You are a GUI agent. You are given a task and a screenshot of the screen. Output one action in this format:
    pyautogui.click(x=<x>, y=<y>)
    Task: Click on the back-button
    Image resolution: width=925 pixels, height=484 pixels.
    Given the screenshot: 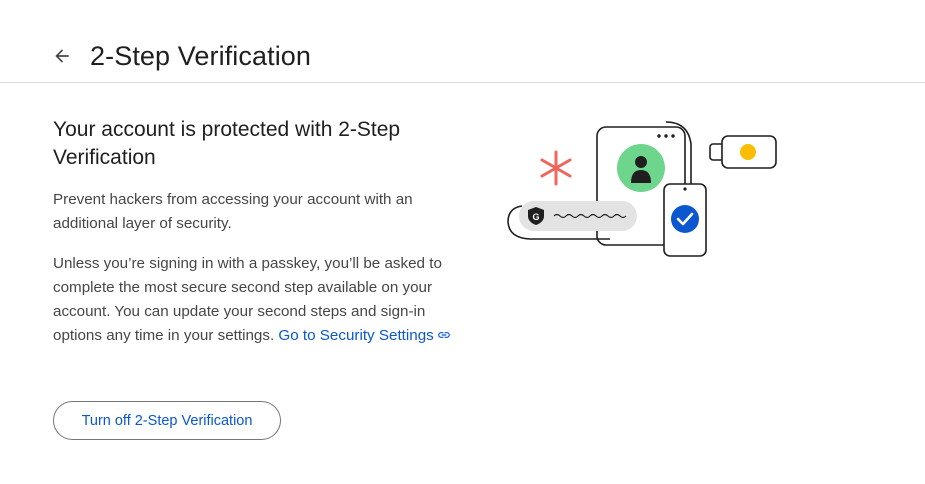 What is the action you would take?
    pyautogui.click(x=62, y=56)
    